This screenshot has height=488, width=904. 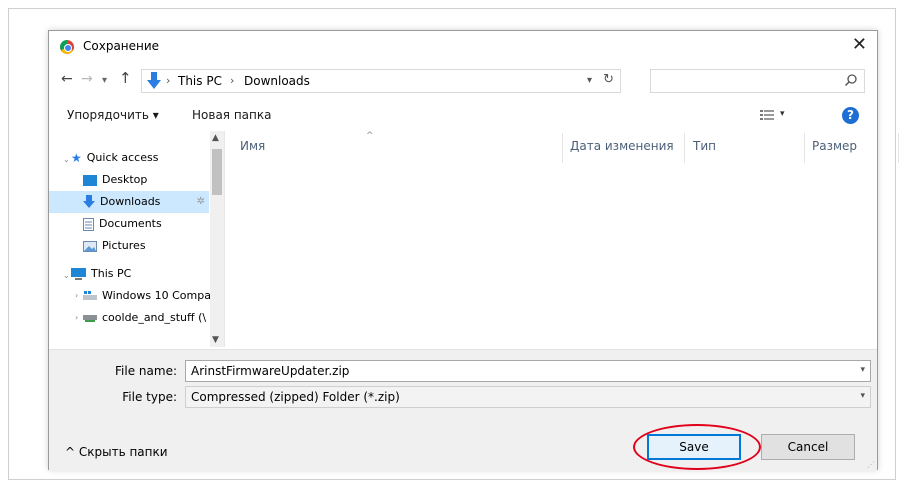 I want to click on view-options-icon, so click(x=767, y=115).